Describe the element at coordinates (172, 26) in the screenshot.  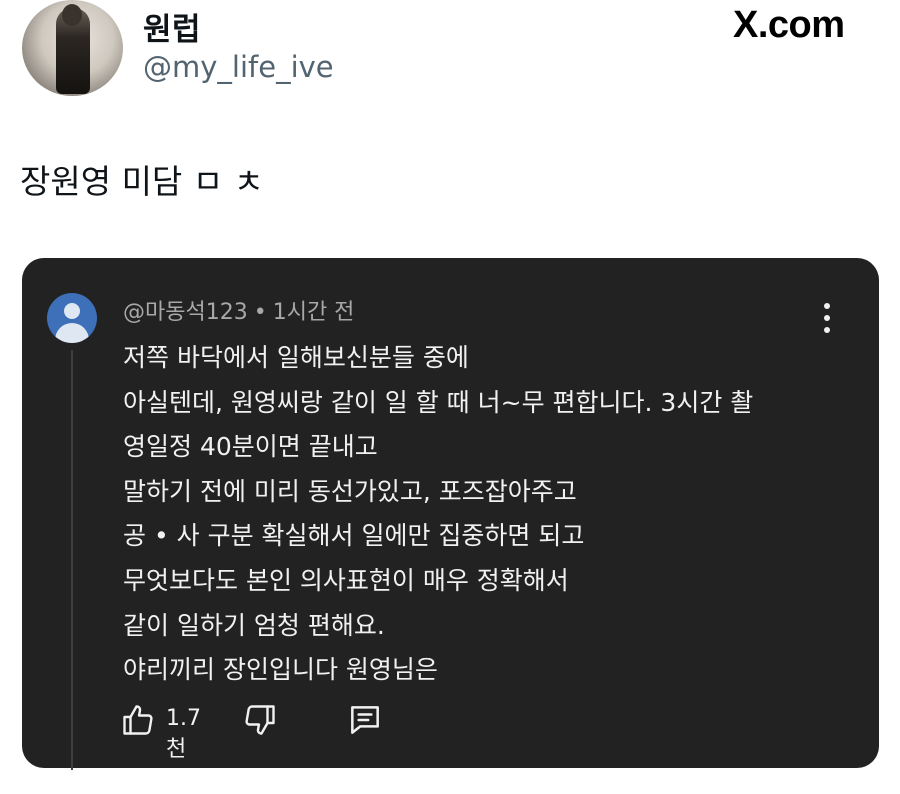
I see `display-name: 원럽` at that location.